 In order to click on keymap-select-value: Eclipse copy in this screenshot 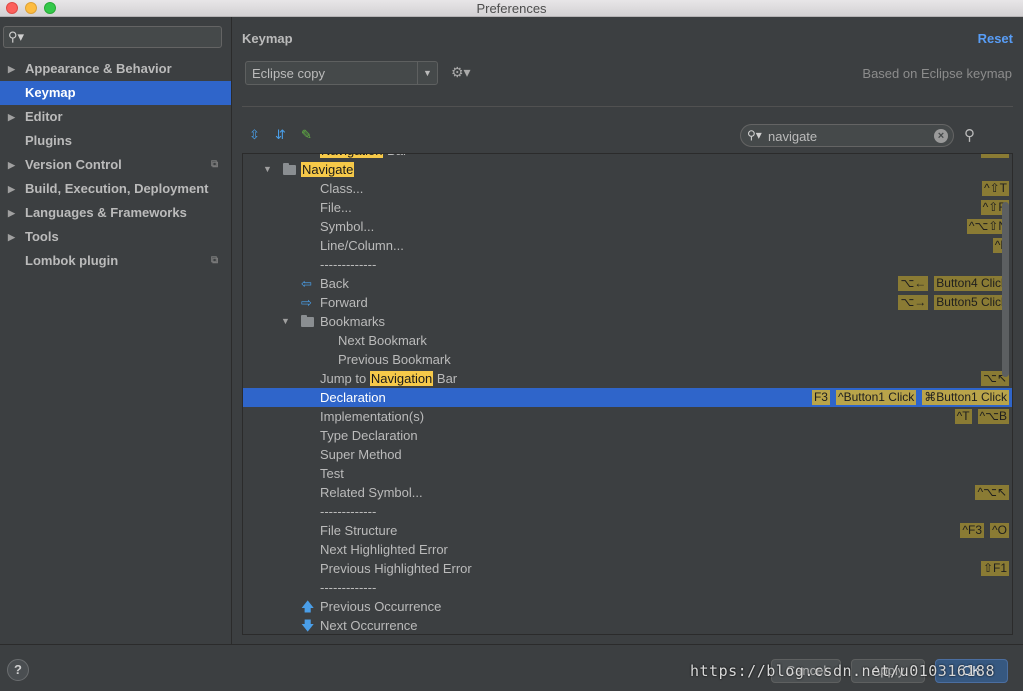, I will do `click(288, 73)`.